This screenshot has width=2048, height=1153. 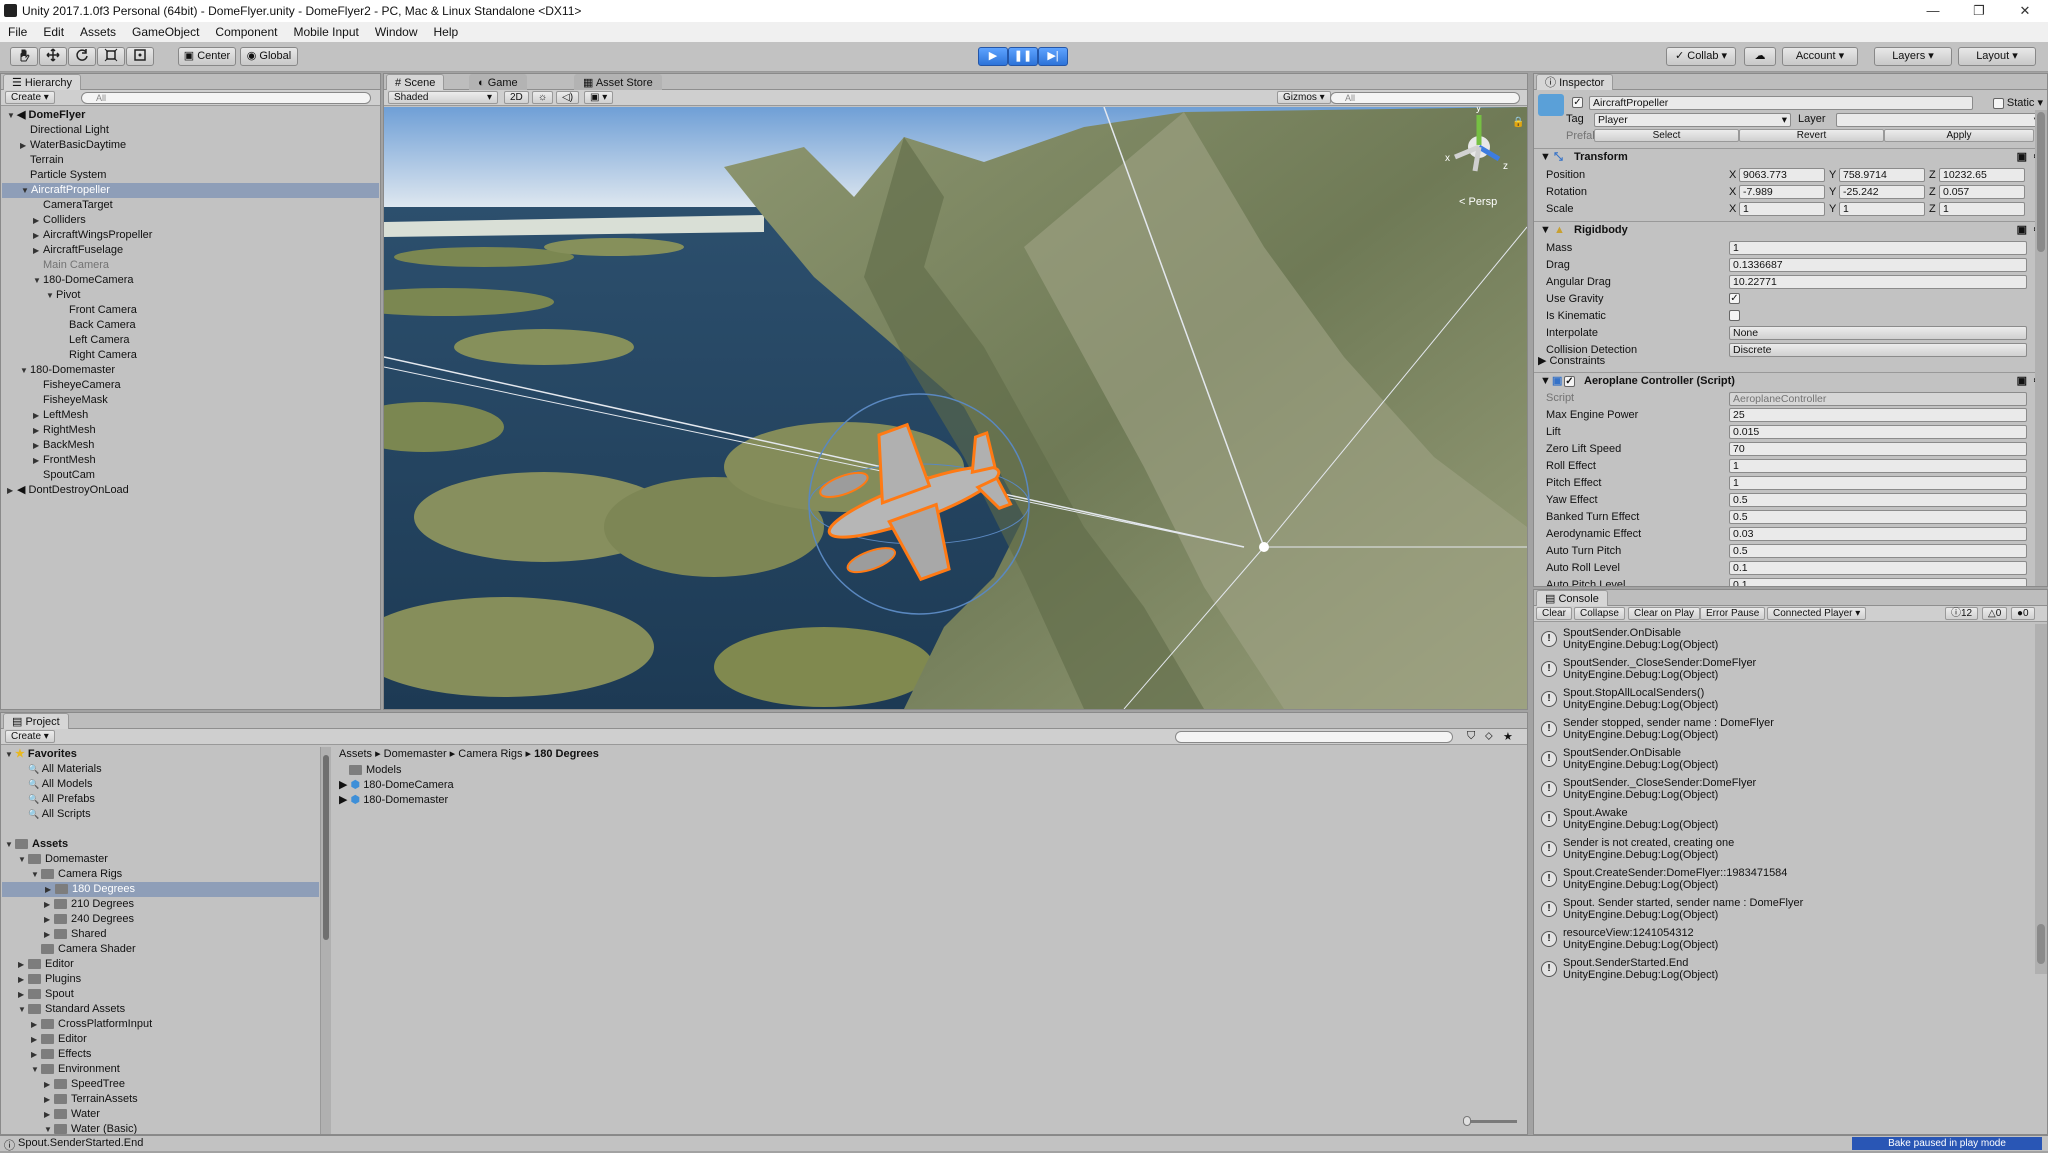 I want to click on hierarchy-search-input: All, so click(x=226, y=98).